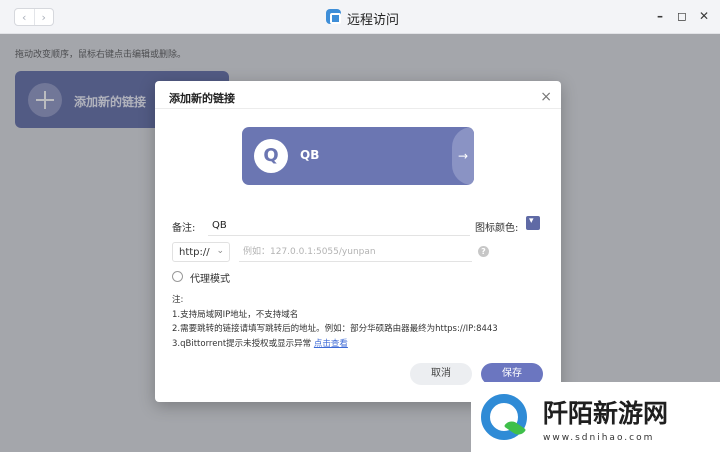 Image resolution: width=720 pixels, height=452 pixels. What do you see at coordinates (497, 228) in the screenshot?
I see `icon-color-label: 图标颜色:` at bounding box center [497, 228].